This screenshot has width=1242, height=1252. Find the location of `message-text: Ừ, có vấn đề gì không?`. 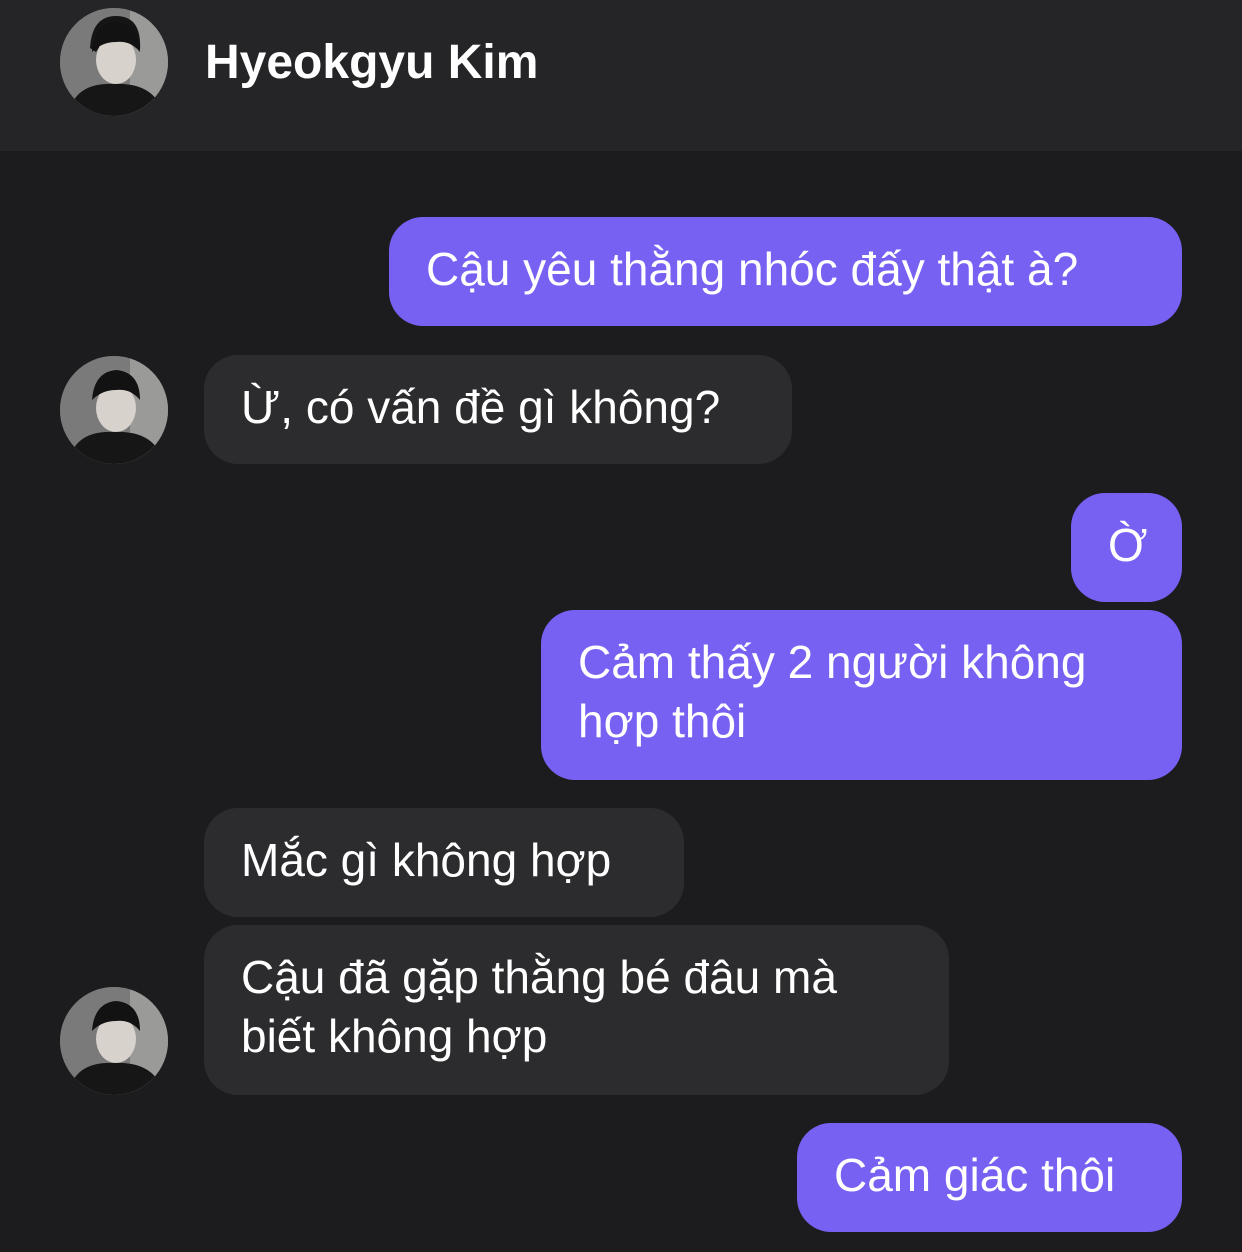

message-text: Ừ, có vấn đề gì không? is located at coordinates (481, 407).